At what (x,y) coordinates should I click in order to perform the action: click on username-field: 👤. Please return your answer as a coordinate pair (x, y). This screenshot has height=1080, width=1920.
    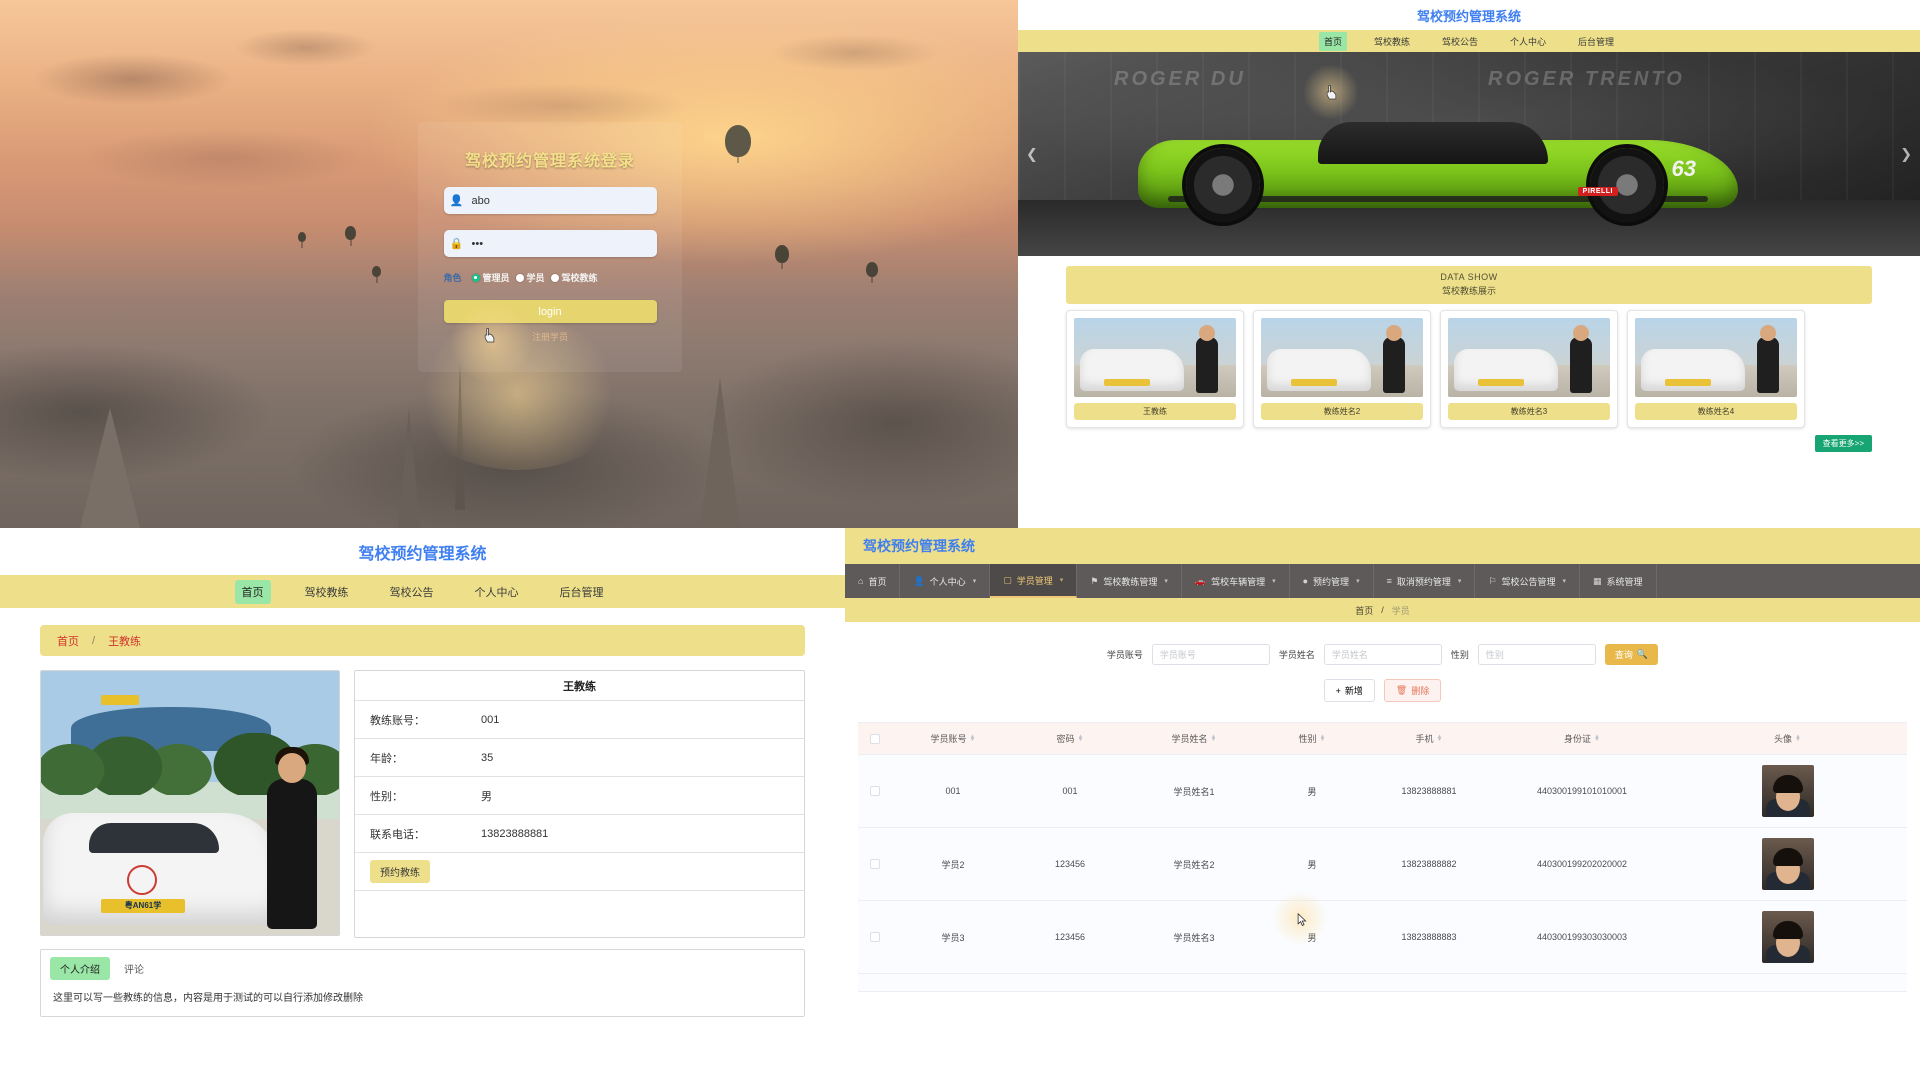
    Looking at the image, I should click on (550, 200).